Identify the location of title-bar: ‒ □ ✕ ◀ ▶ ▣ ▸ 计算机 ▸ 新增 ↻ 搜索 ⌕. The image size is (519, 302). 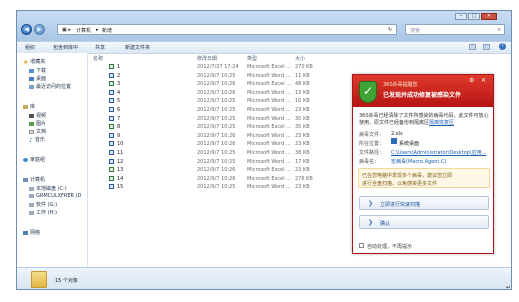
(264, 26).